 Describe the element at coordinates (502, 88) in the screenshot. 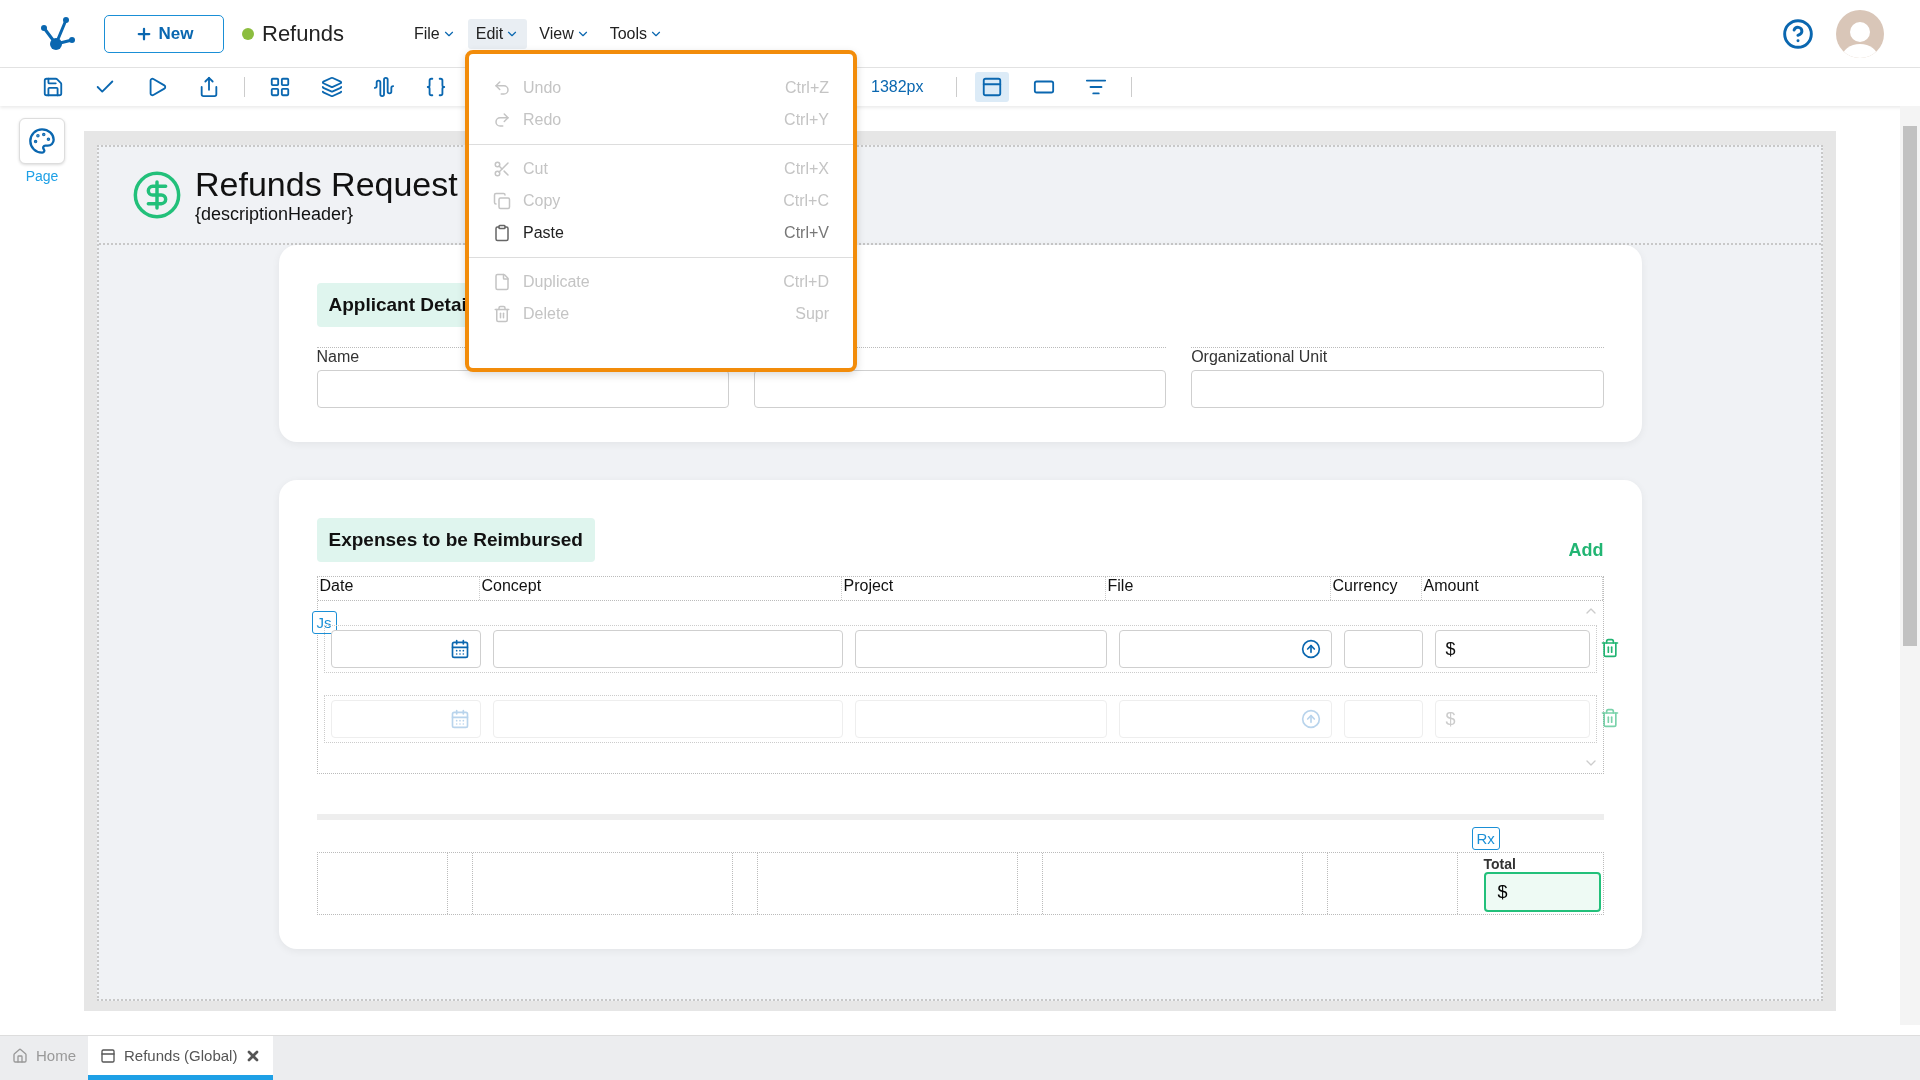

I see `undo-icon` at that location.